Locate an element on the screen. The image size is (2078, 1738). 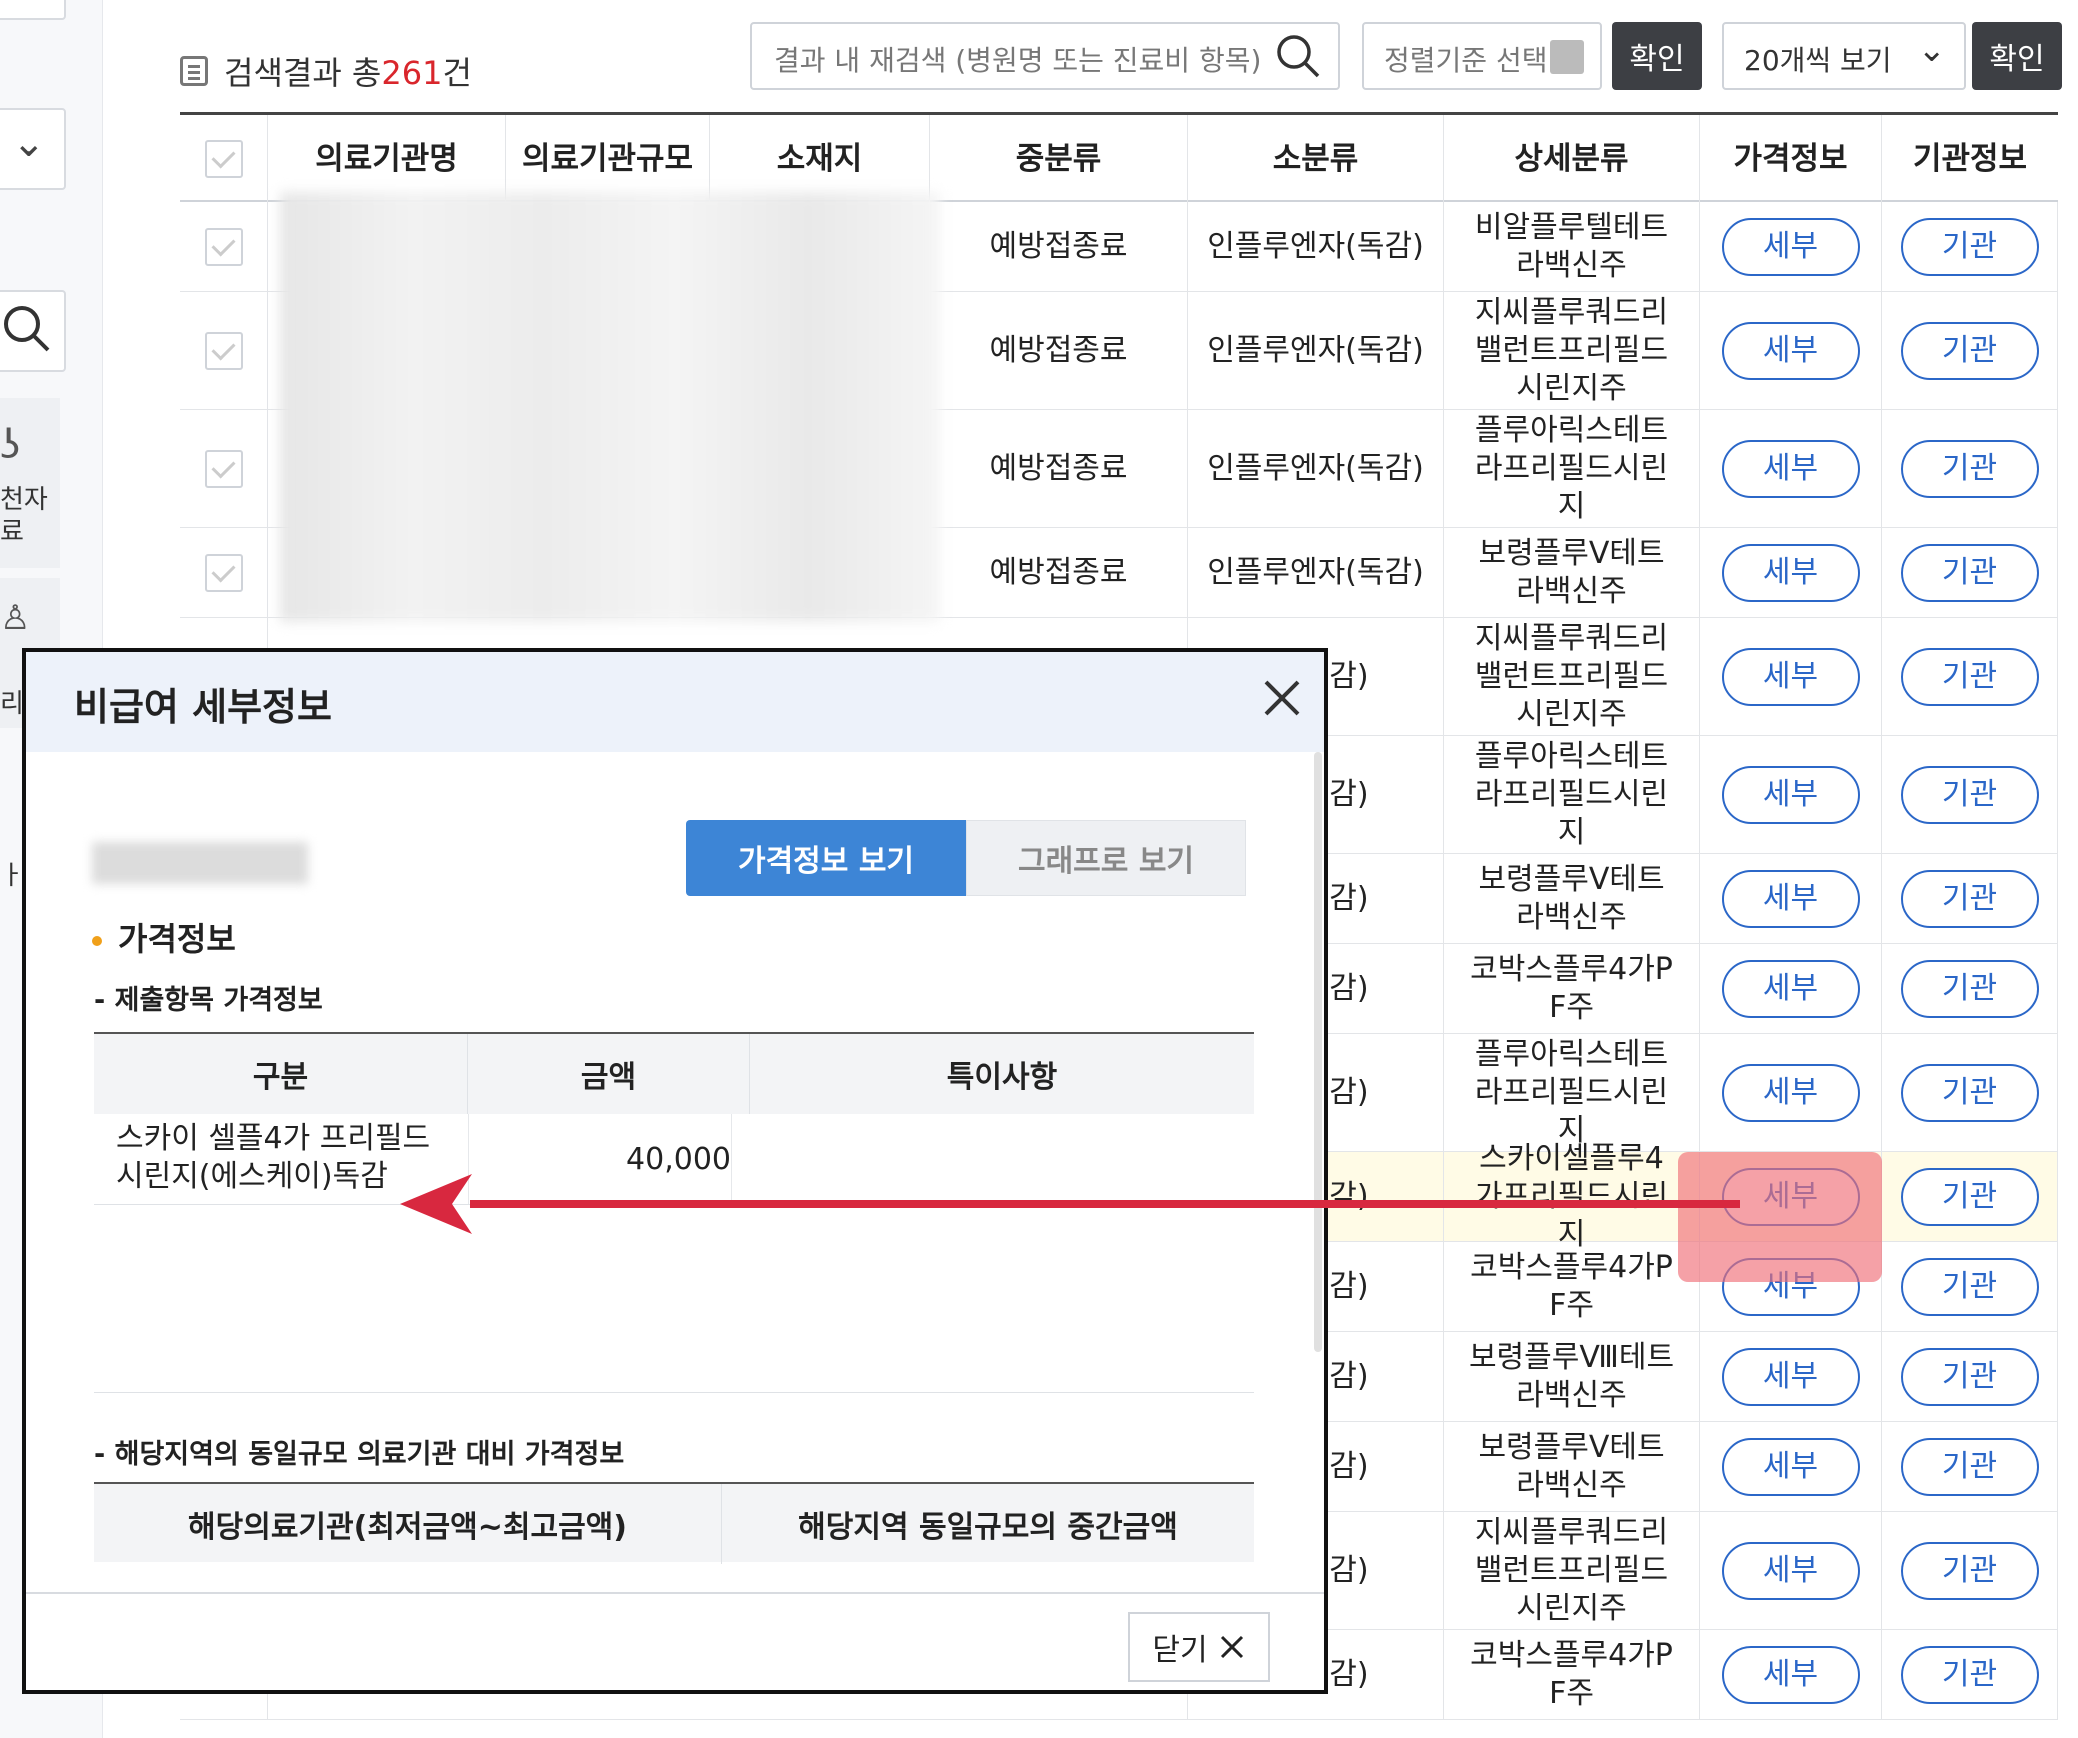
result-count-title: 검색결과 총261건 is located at coordinates (348, 73).